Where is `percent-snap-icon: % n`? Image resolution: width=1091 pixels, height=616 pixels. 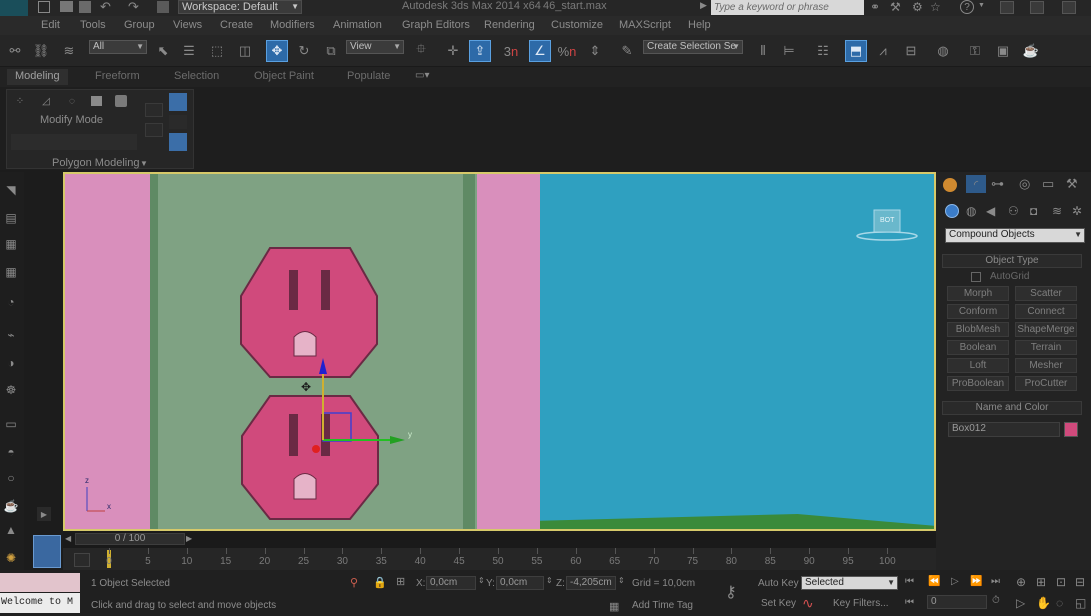
percent-snap-icon: % n is located at coordinates (567, 51).